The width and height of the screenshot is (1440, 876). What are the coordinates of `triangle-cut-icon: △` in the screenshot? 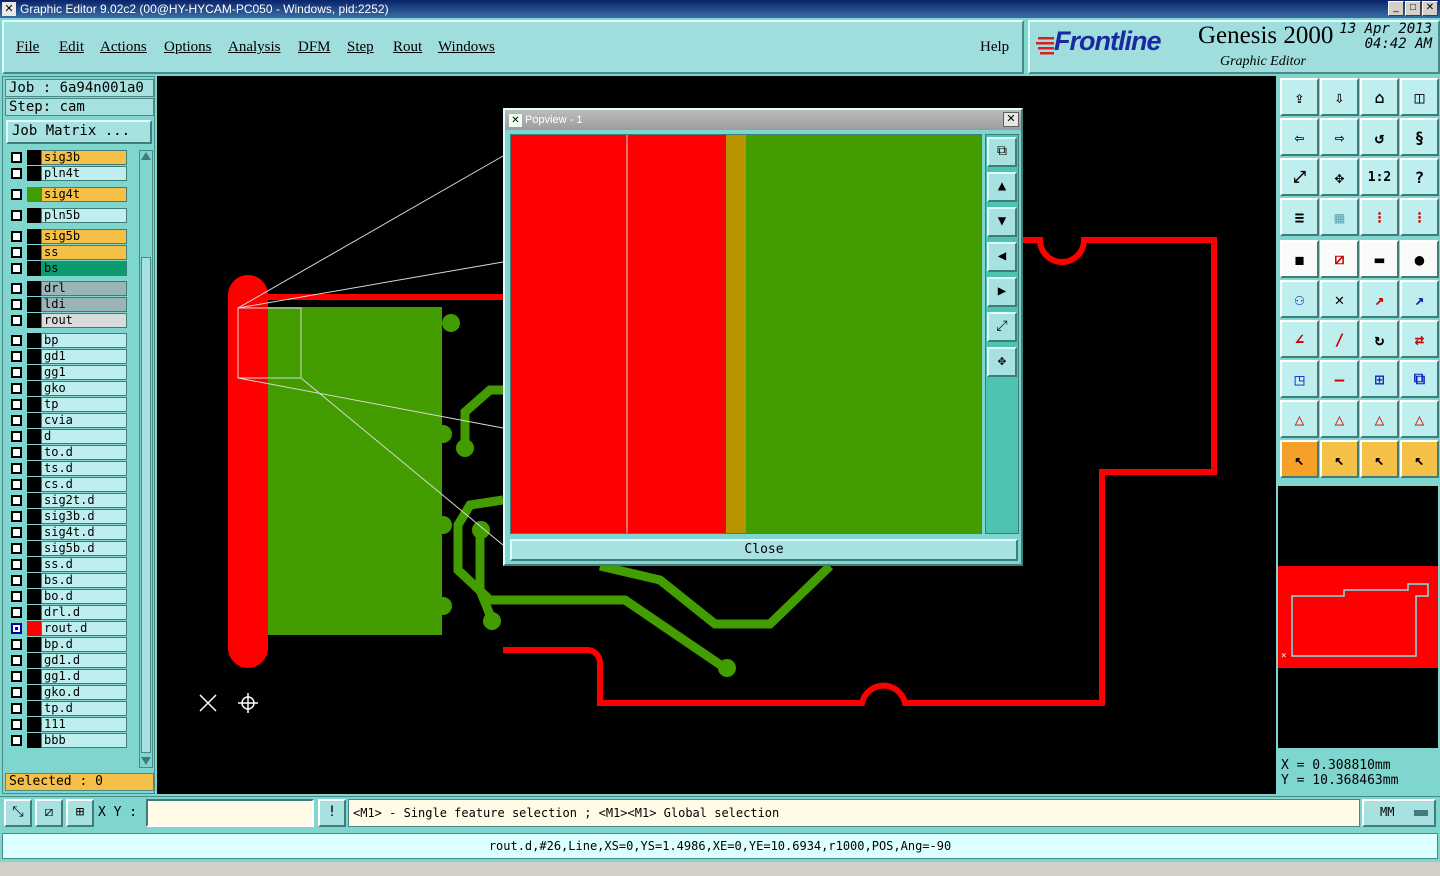 It's located at (1419, 419).